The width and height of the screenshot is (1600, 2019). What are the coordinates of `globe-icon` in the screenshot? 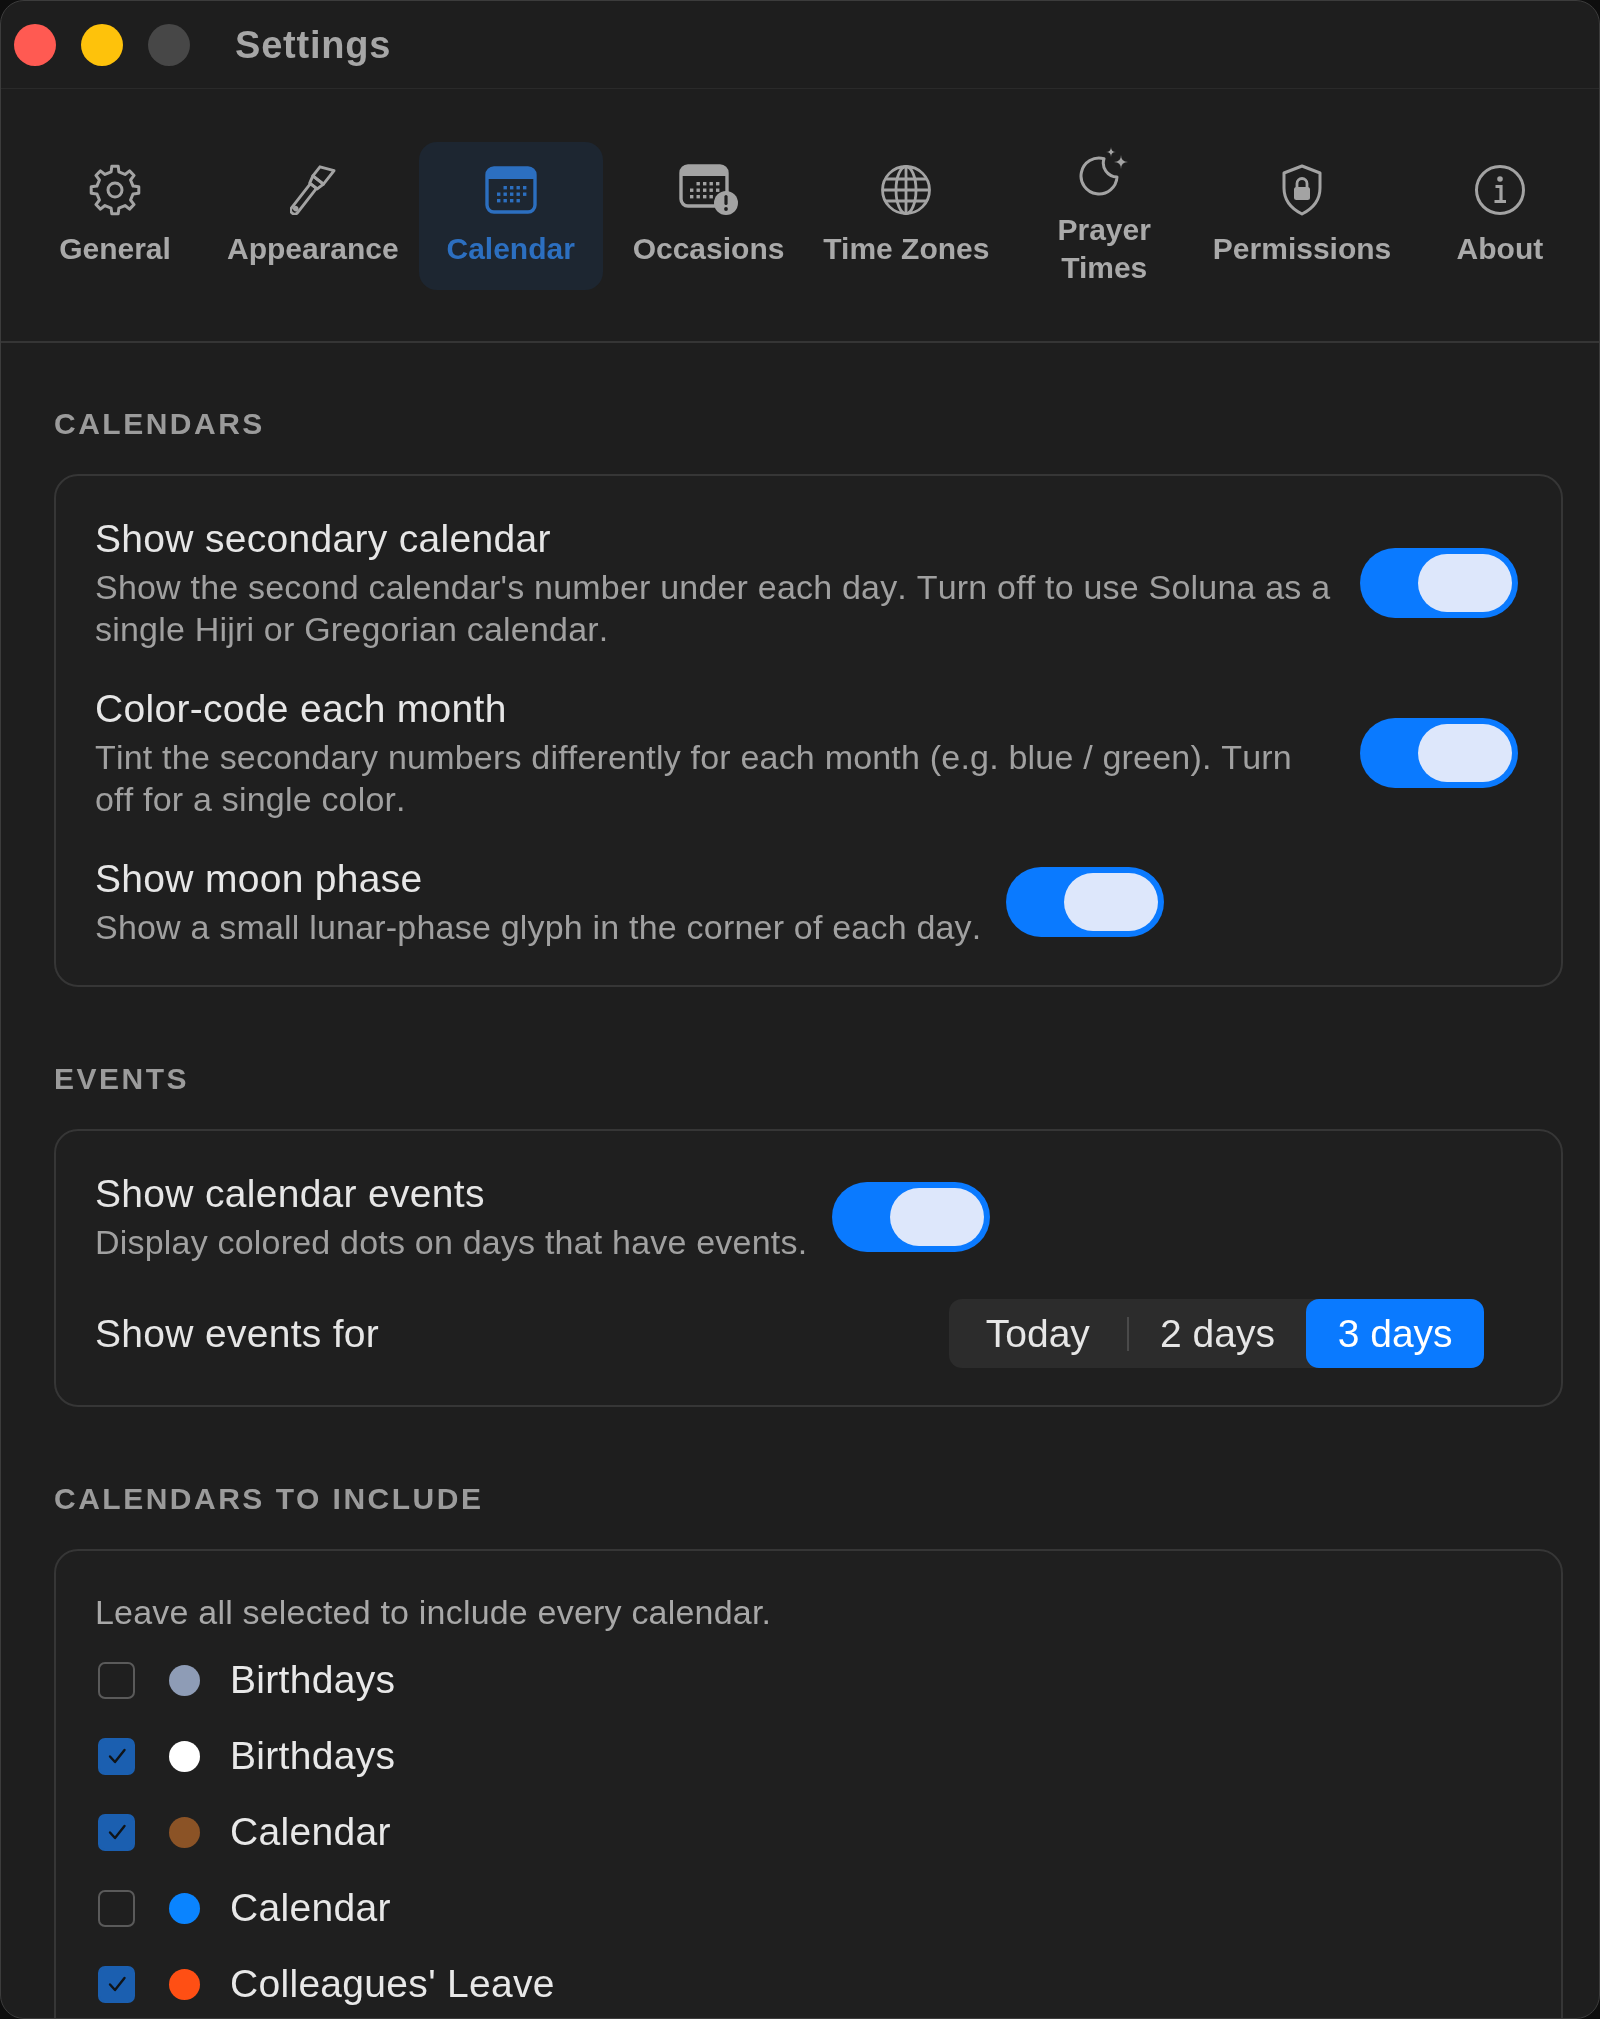 It's located at (906, 190).